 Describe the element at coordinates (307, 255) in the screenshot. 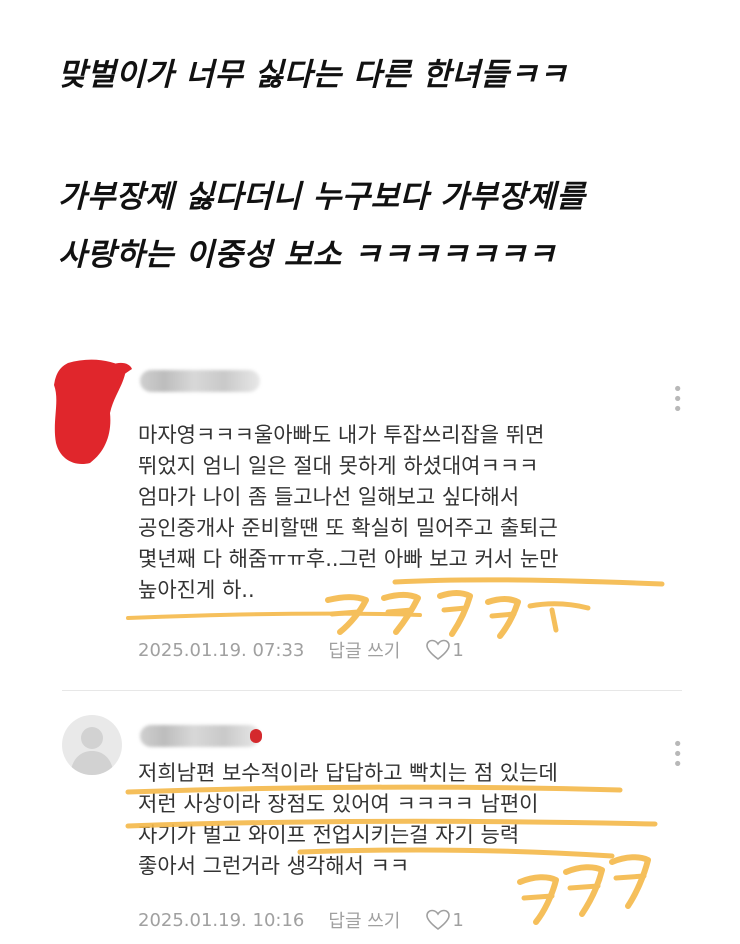

I see `caption-line-3: 사랑하는 이중성 보소 ㅋㅋㅋㅋㅋㅋㅋ` at that location.